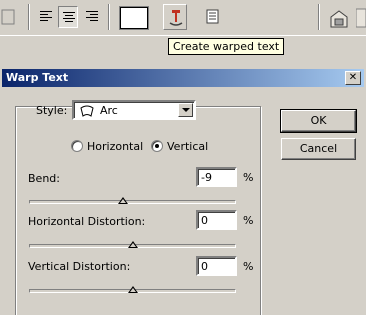 Image resolution: width=366 pixels, height=315 pixels. Describe the element at coordinates (37, 77) in the screenshot. I see `dialog-title: Warp Text` at that location.